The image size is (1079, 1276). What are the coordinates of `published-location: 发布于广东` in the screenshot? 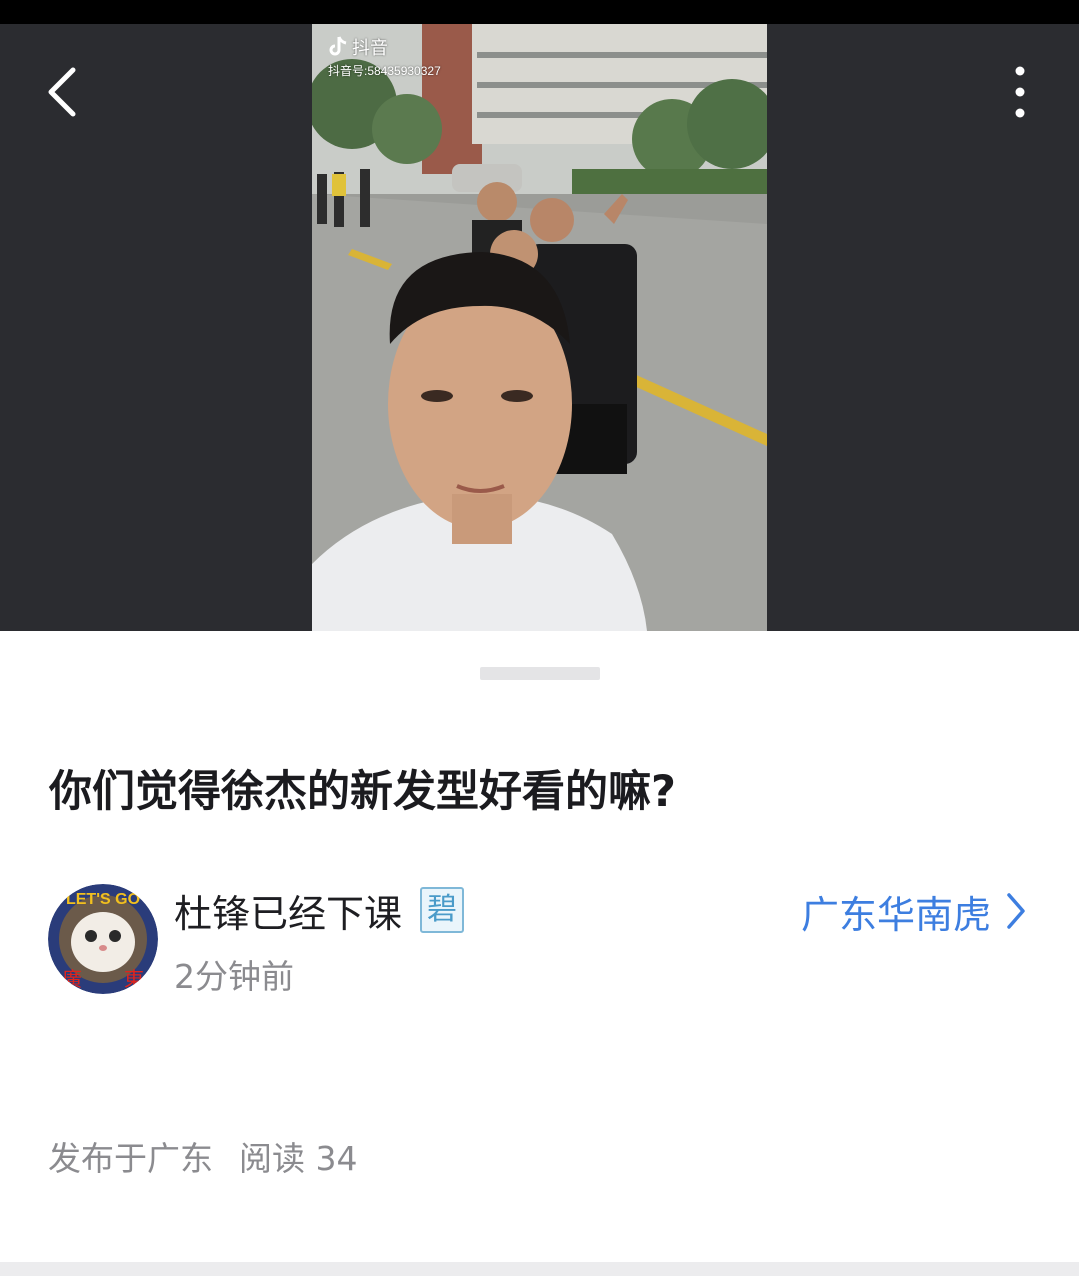 It's located at (130, 1158).